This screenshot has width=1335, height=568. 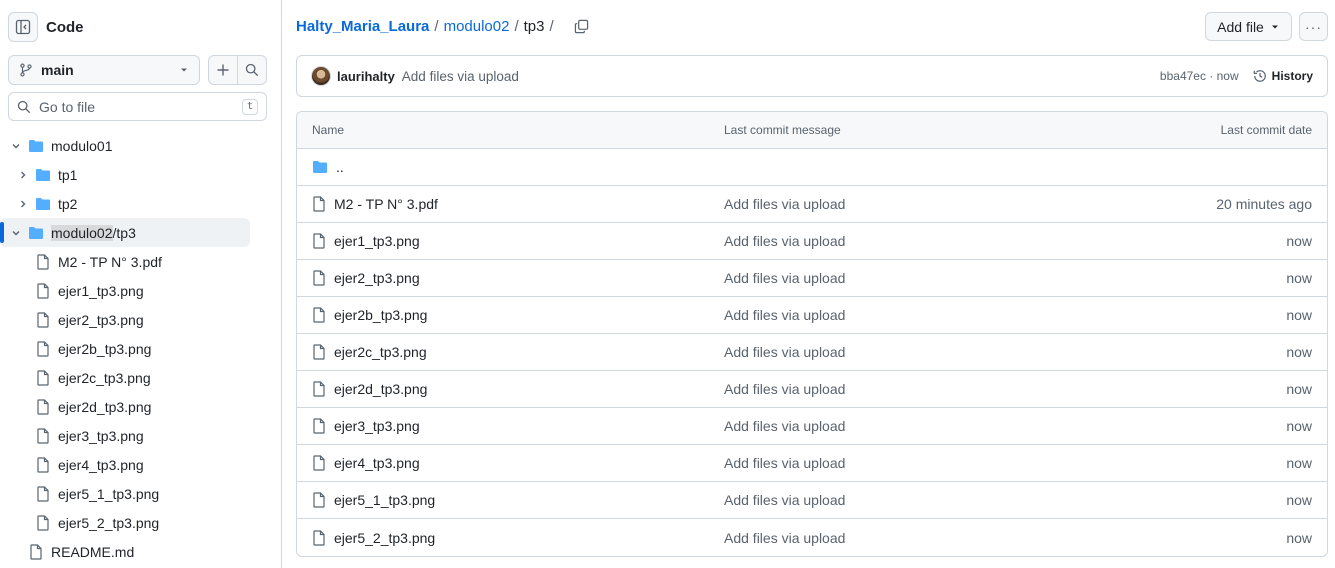 I want to click on table-row: ejer3_tp3.png Add files via upload now, so click(x=812, y=426).